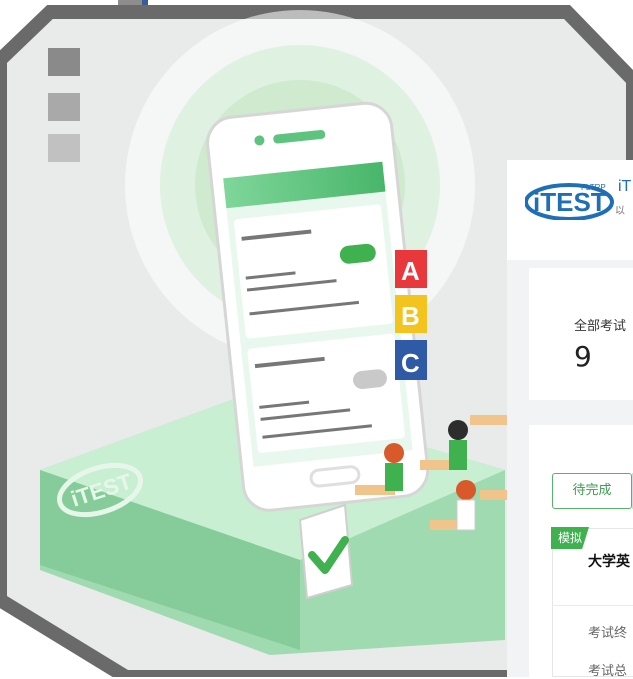 The height and width of the screenshot is (679, 633). I want to click on stats-card, so click(581, 334).